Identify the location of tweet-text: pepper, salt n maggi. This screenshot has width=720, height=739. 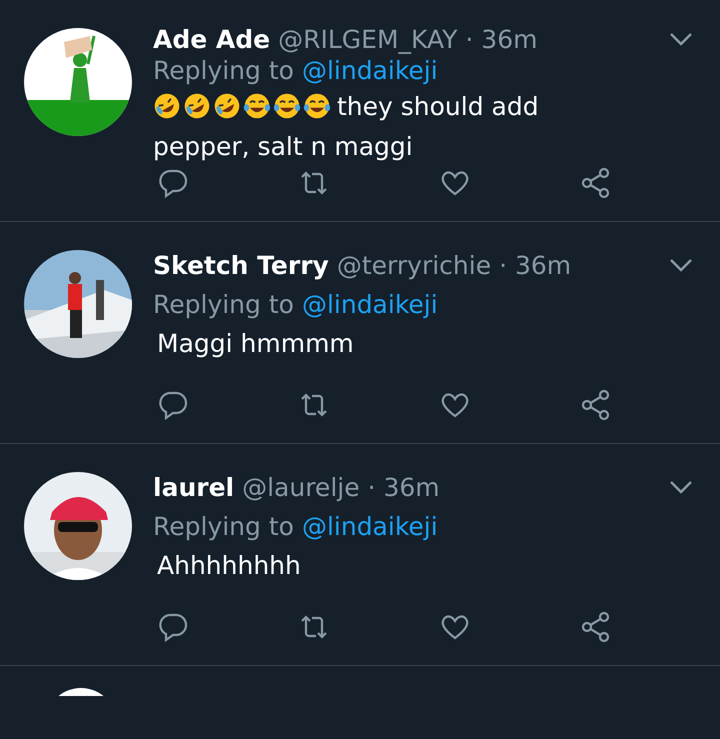
(283, 146).